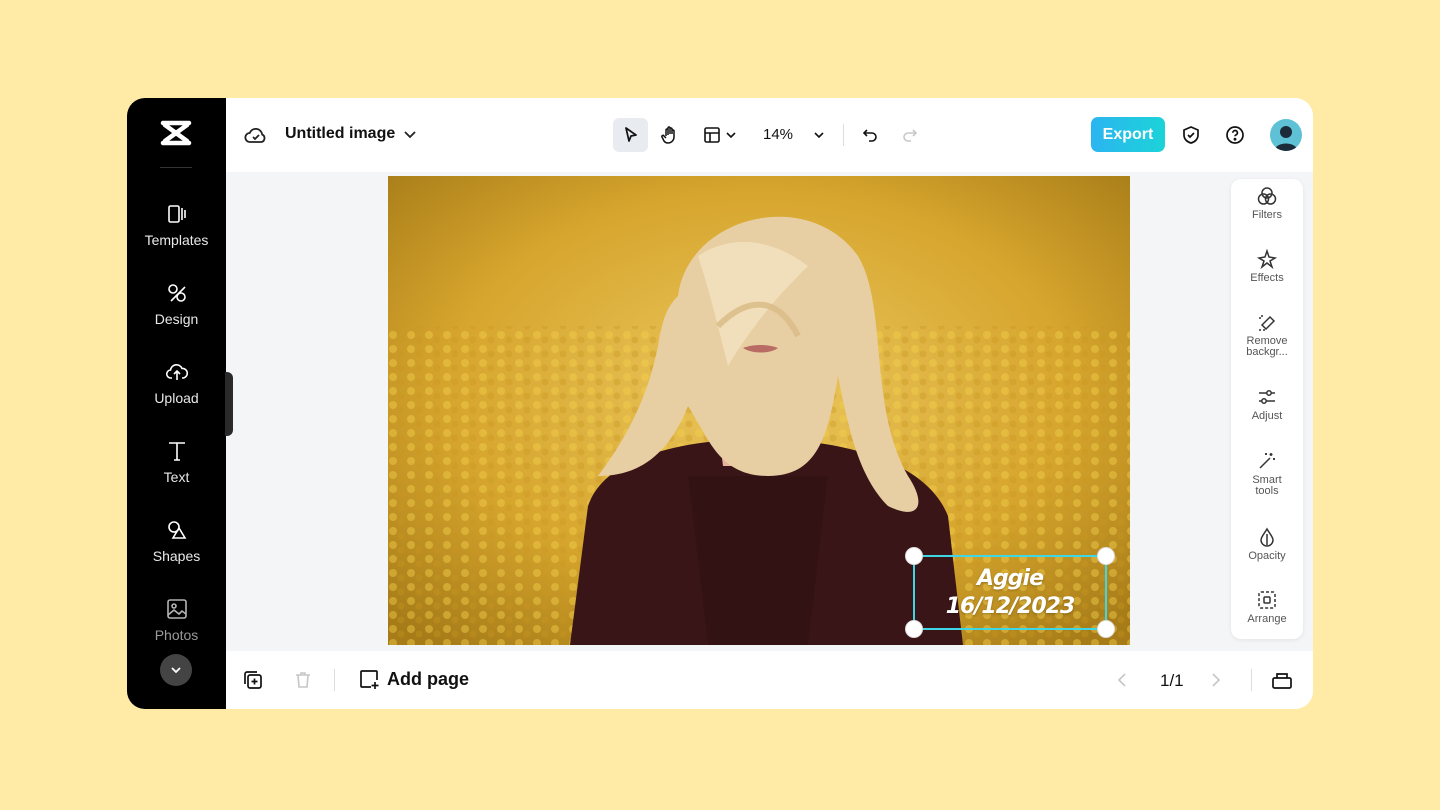  Describe the element at coordinates (176, 556) in the screenshot. I see `sidebar-item-label: Shapes` at that location.